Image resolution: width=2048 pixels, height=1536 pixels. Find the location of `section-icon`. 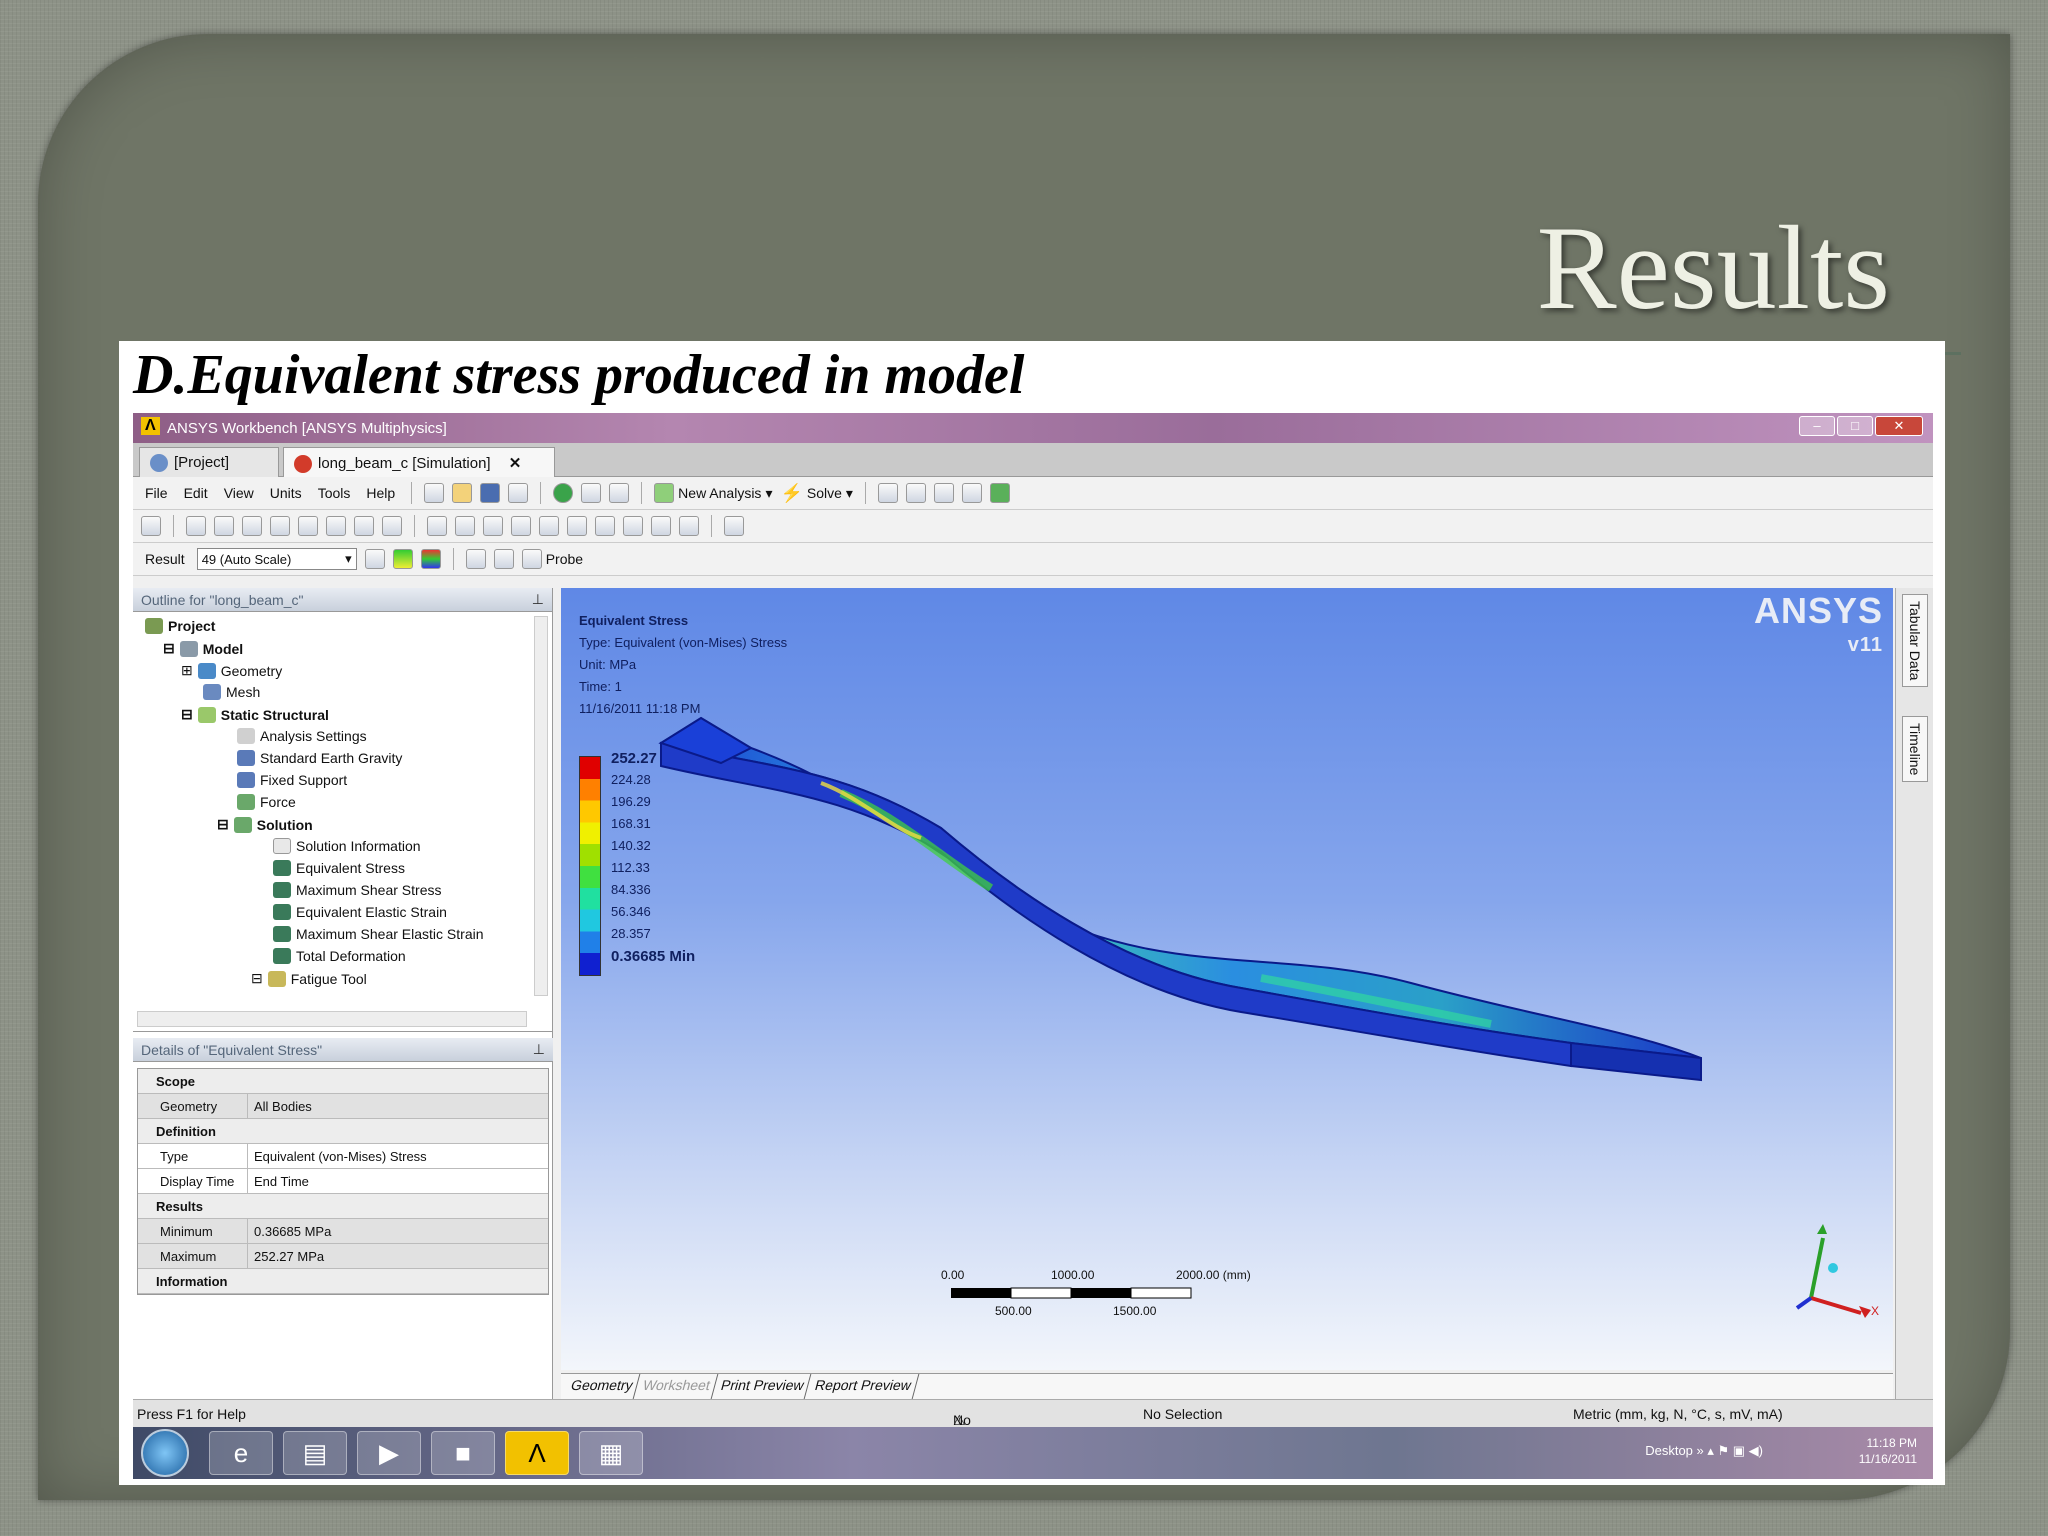

section-icon is located at coordinates (392, 526).